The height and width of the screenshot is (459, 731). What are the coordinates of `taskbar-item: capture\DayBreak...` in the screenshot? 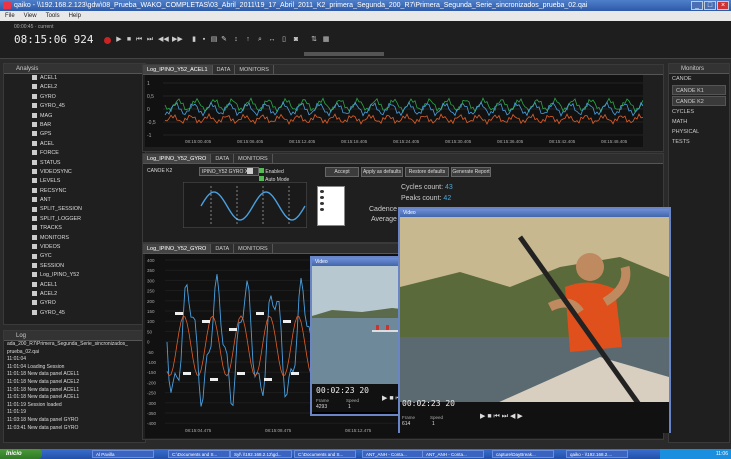 It's located at (523, 454).